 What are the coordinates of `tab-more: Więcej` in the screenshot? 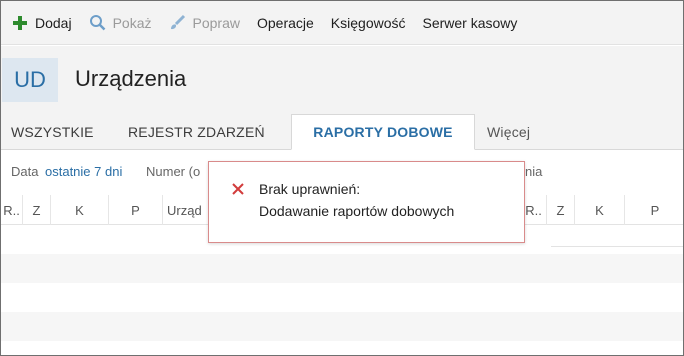 It's located at (508, 132).